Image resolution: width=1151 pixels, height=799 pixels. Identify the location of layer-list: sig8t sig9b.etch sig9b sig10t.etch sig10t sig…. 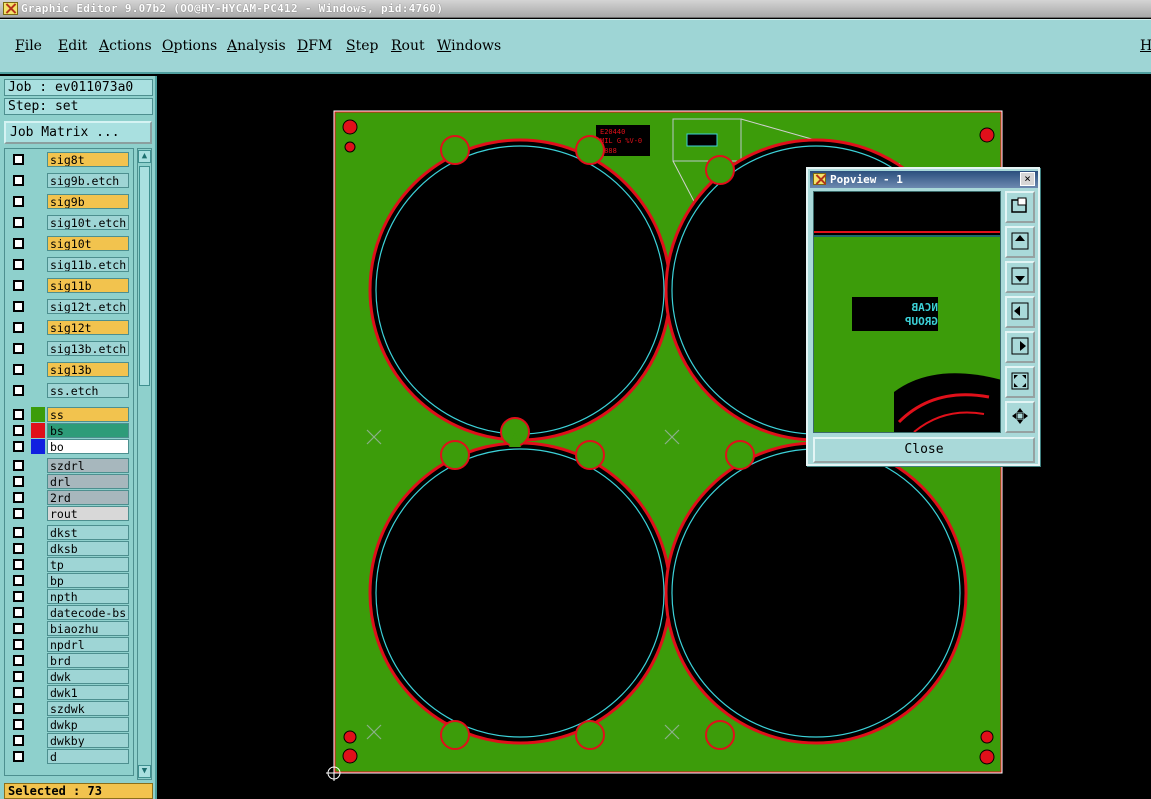
(69, 462).